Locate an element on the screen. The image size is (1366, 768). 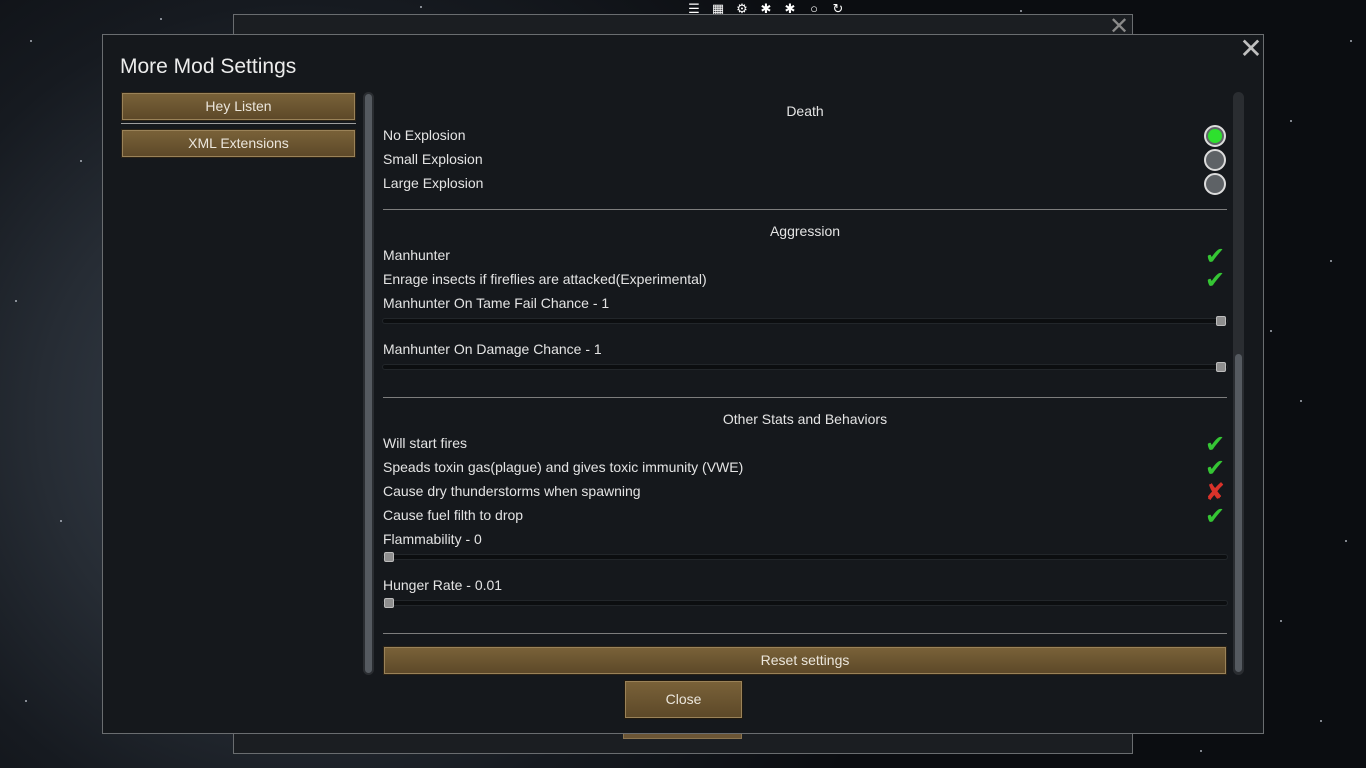
slider-manhunter-tame-fail is located at coordinates (805, 321).